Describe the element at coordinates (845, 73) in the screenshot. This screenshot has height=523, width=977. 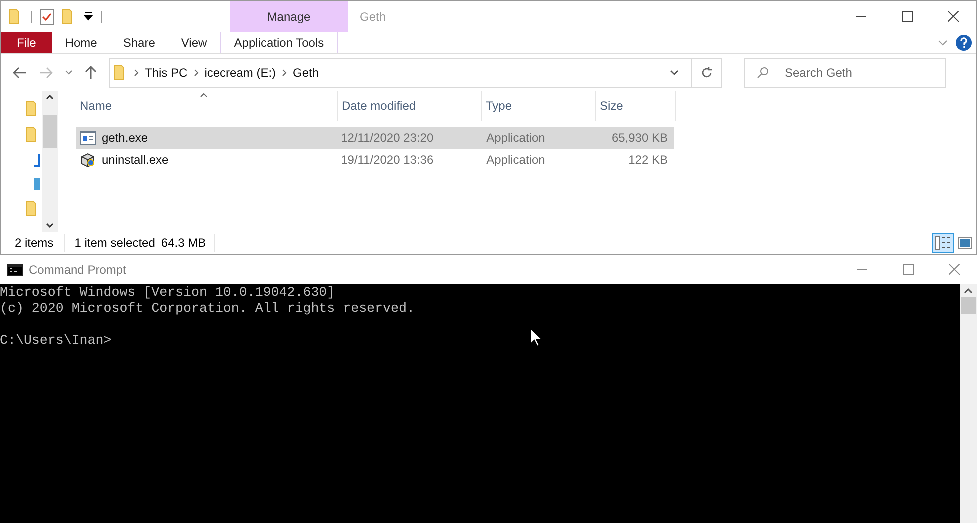
I see `search-field: Search Geth` at that location.